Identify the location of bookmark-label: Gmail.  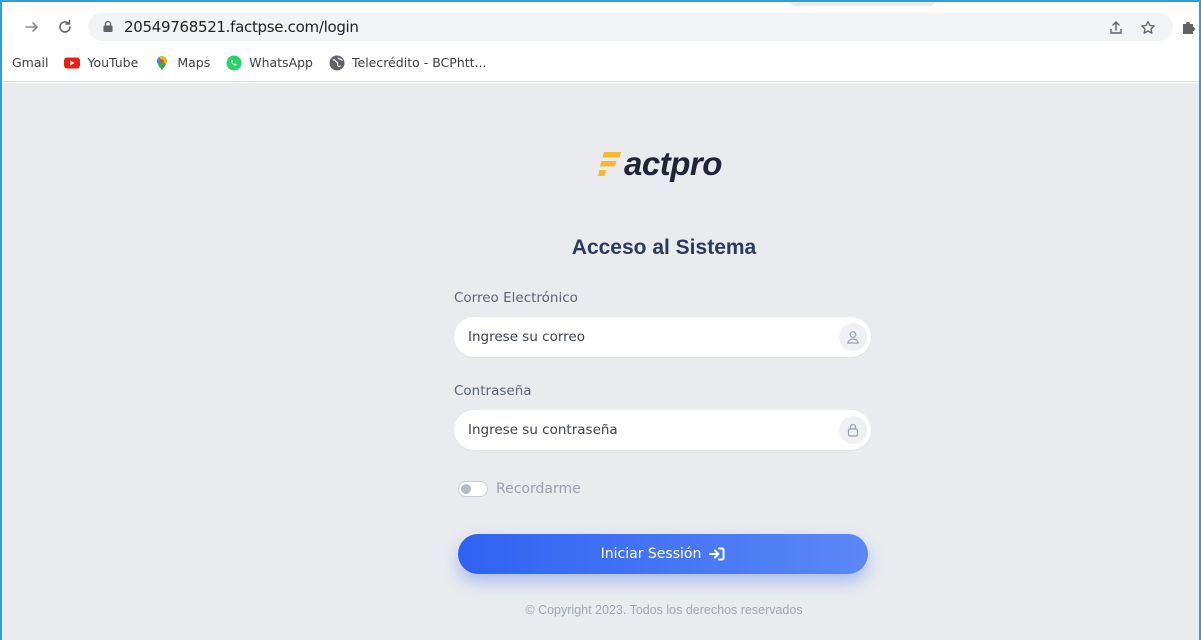
(30, 62).